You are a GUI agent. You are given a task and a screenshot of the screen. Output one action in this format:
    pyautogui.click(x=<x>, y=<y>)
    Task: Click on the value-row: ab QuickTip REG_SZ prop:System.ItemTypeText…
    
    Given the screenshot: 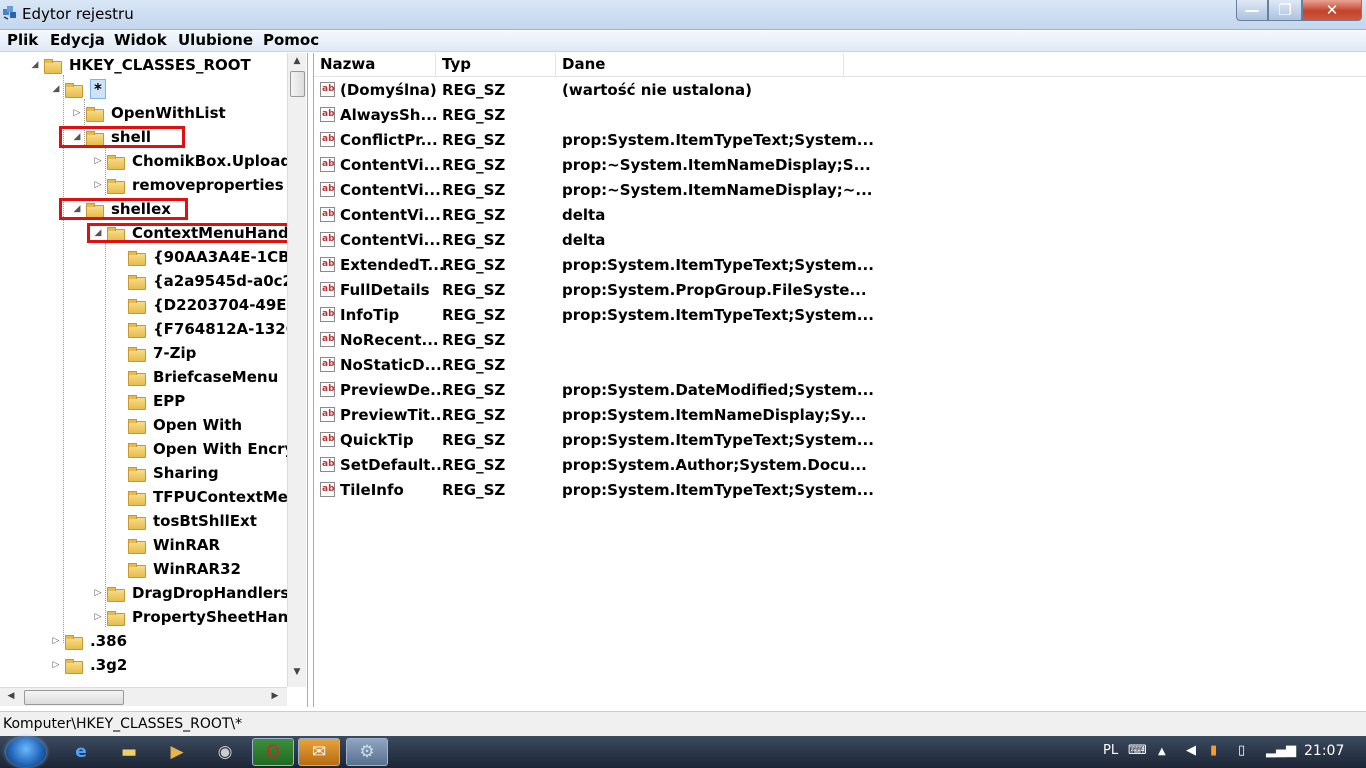 What is the action you would take?
    pyautogui.click(x=840, y=441)
    